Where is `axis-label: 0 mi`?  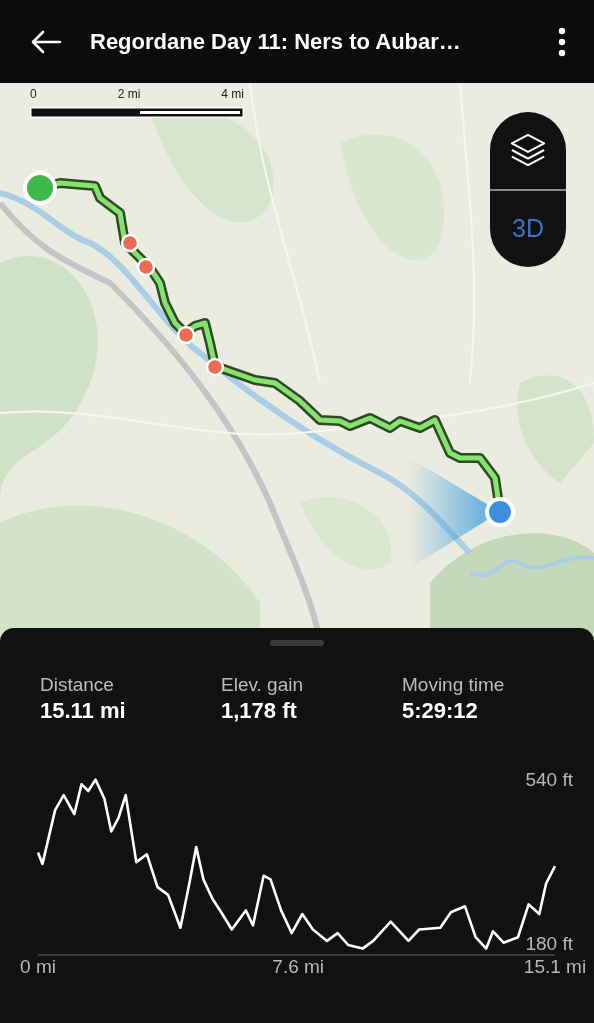 axis-label: 0 mi is located at coordinates (38, 966).